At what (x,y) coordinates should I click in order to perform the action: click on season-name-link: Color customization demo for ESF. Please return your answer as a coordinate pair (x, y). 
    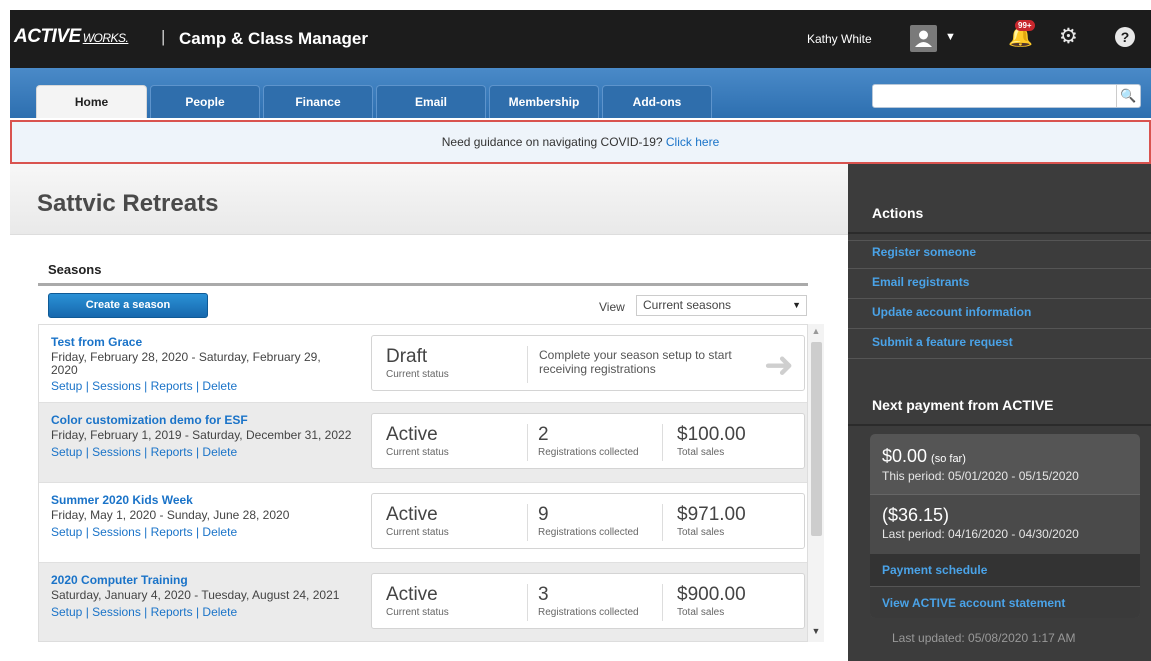
    Looking at the image, I should click on (149, 420).